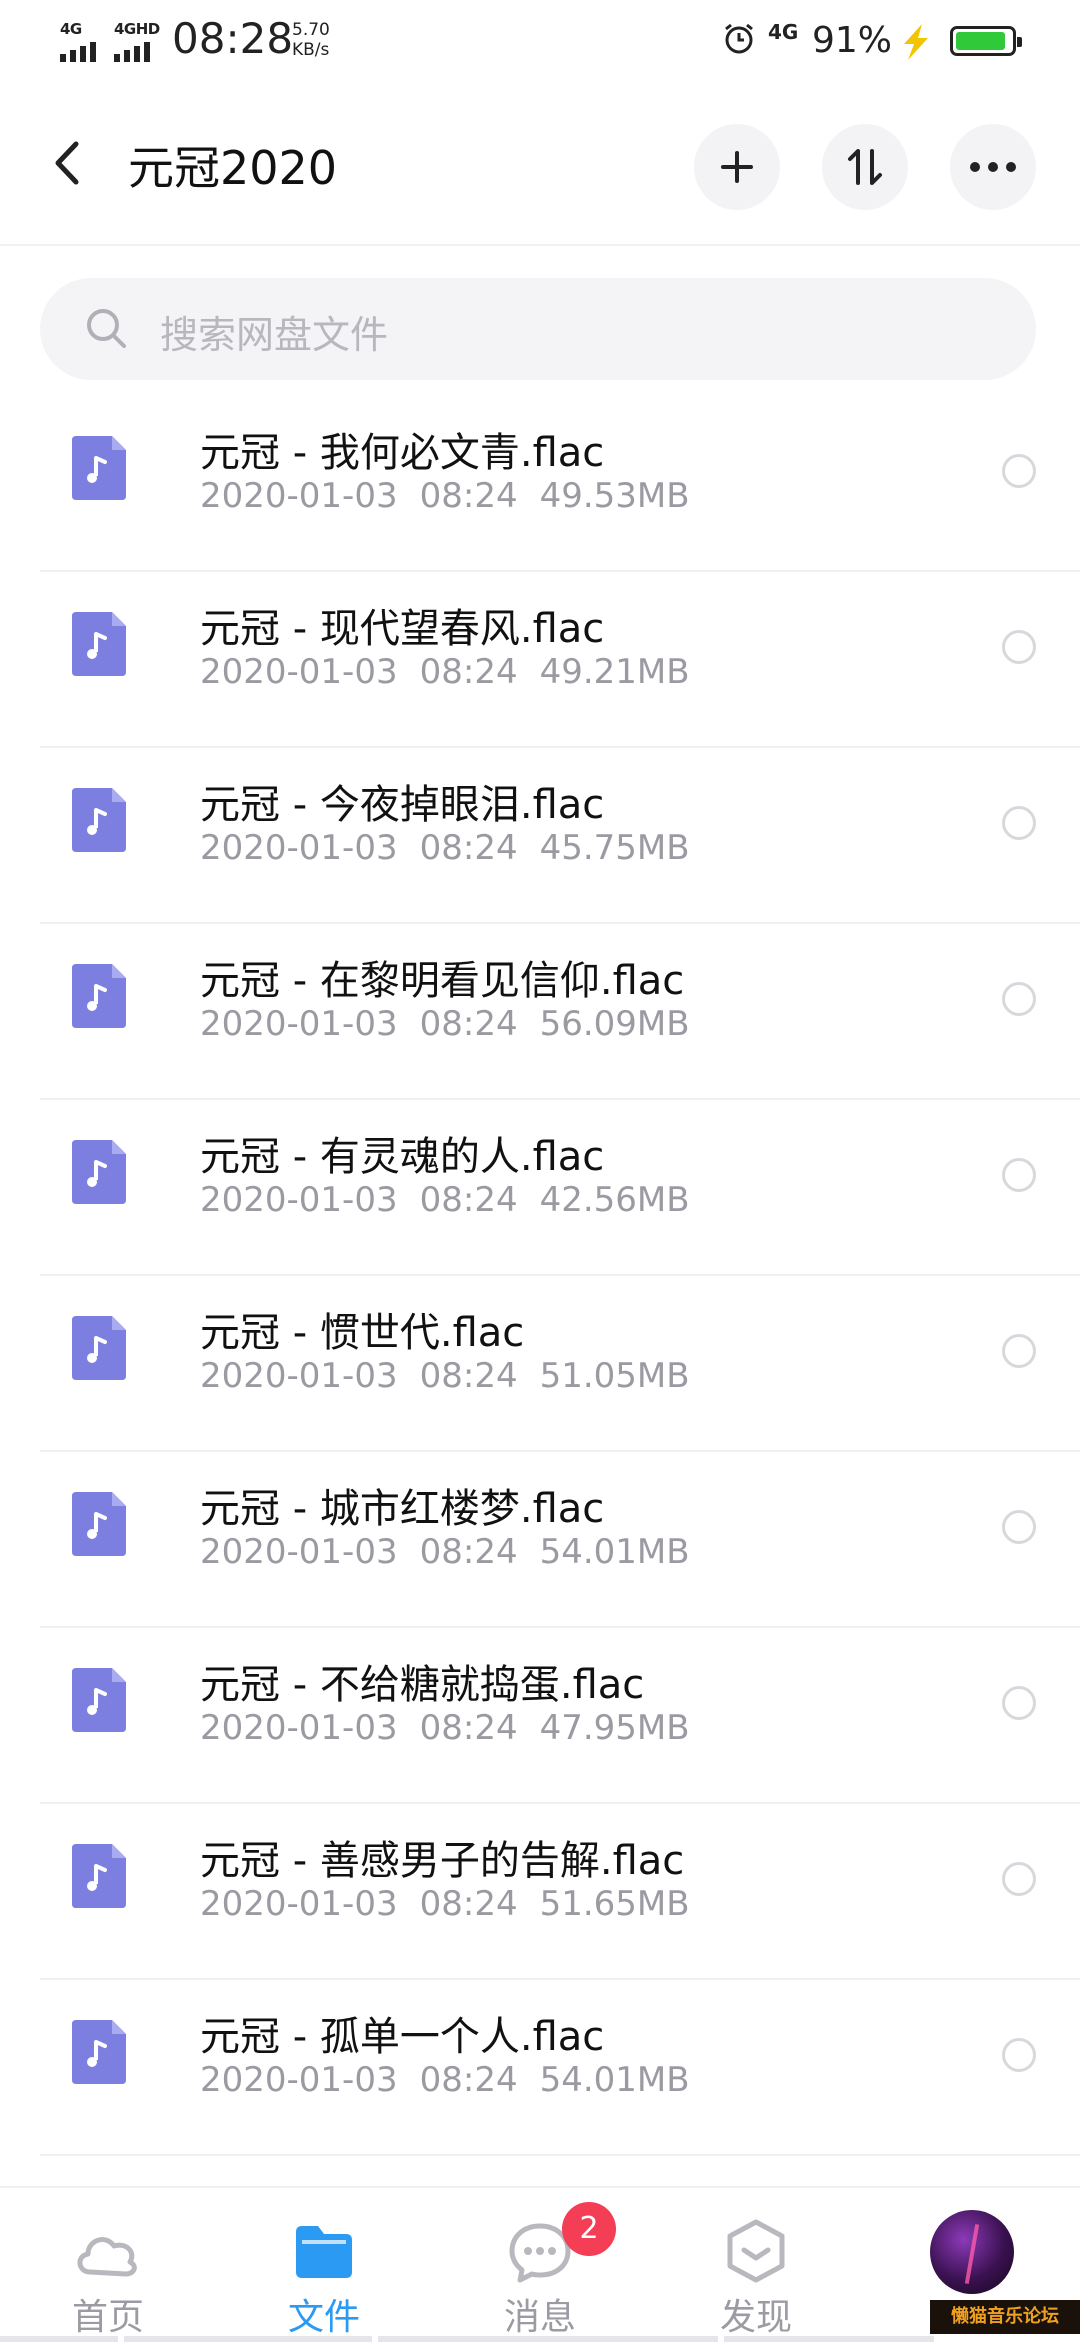 This screenshot has height=2342, width=1080. Describe the element at coordinates (274, 335) in the screenshot. I see `search-placeholder: 搜索网盘文件` at that location.